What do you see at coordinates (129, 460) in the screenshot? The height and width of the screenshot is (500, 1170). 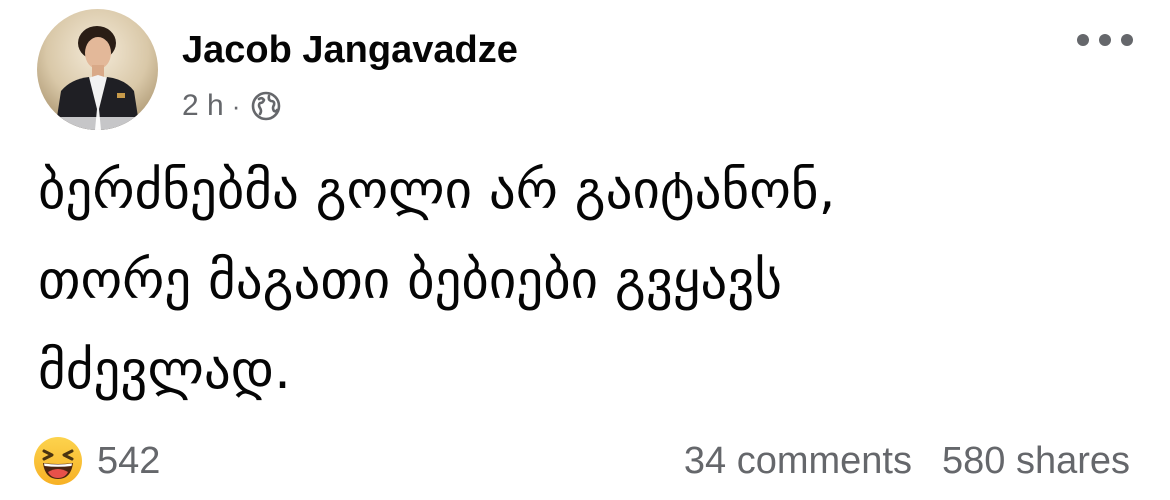 I see `reaction-count: 542` at bounding box center [129, 460].